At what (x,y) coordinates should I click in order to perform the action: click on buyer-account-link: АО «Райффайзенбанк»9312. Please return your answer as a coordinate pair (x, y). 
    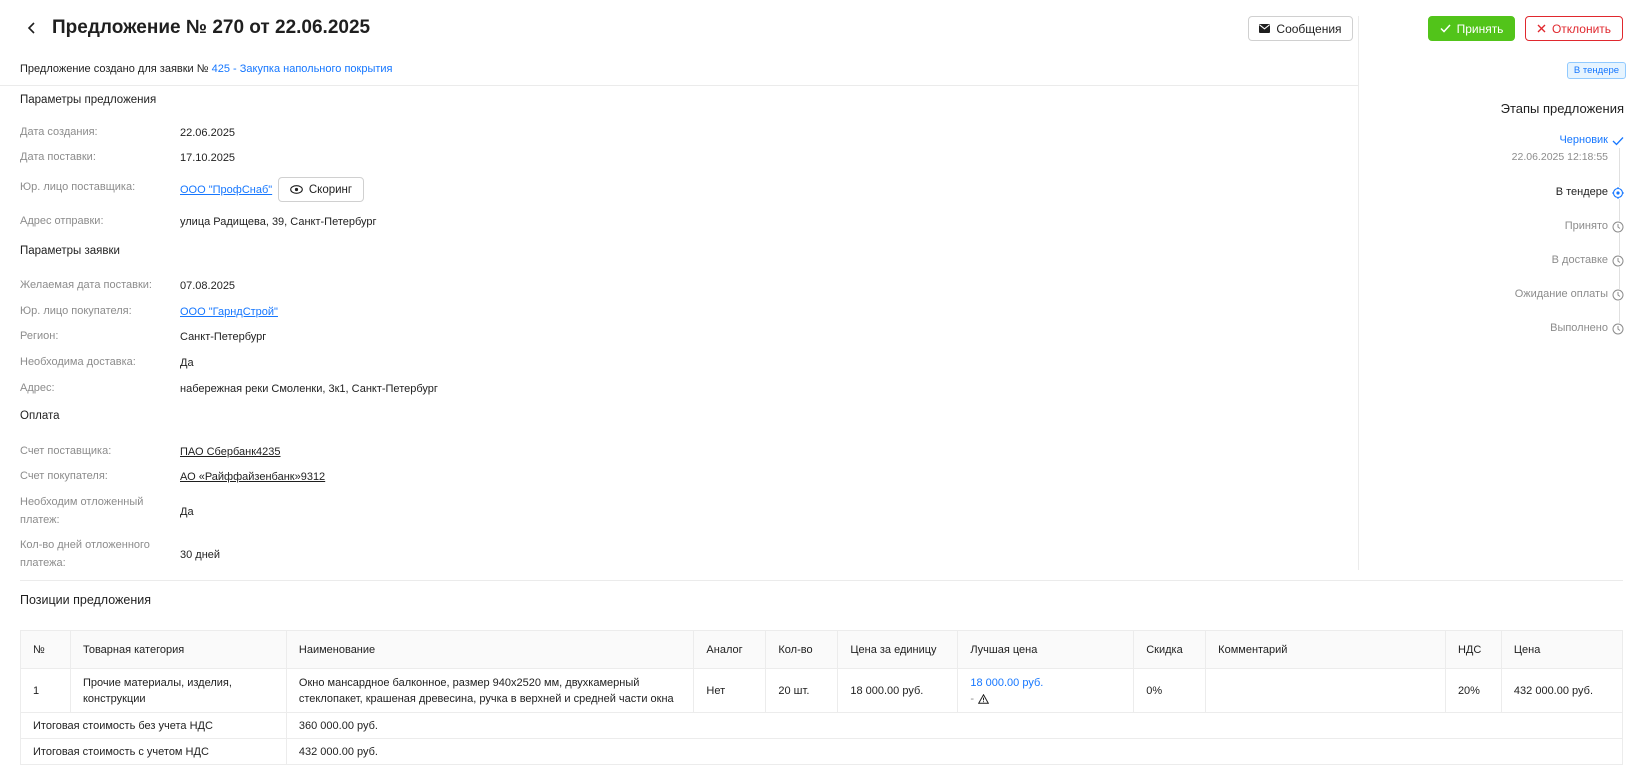
    Looking at the image, I should click on (252, 477).